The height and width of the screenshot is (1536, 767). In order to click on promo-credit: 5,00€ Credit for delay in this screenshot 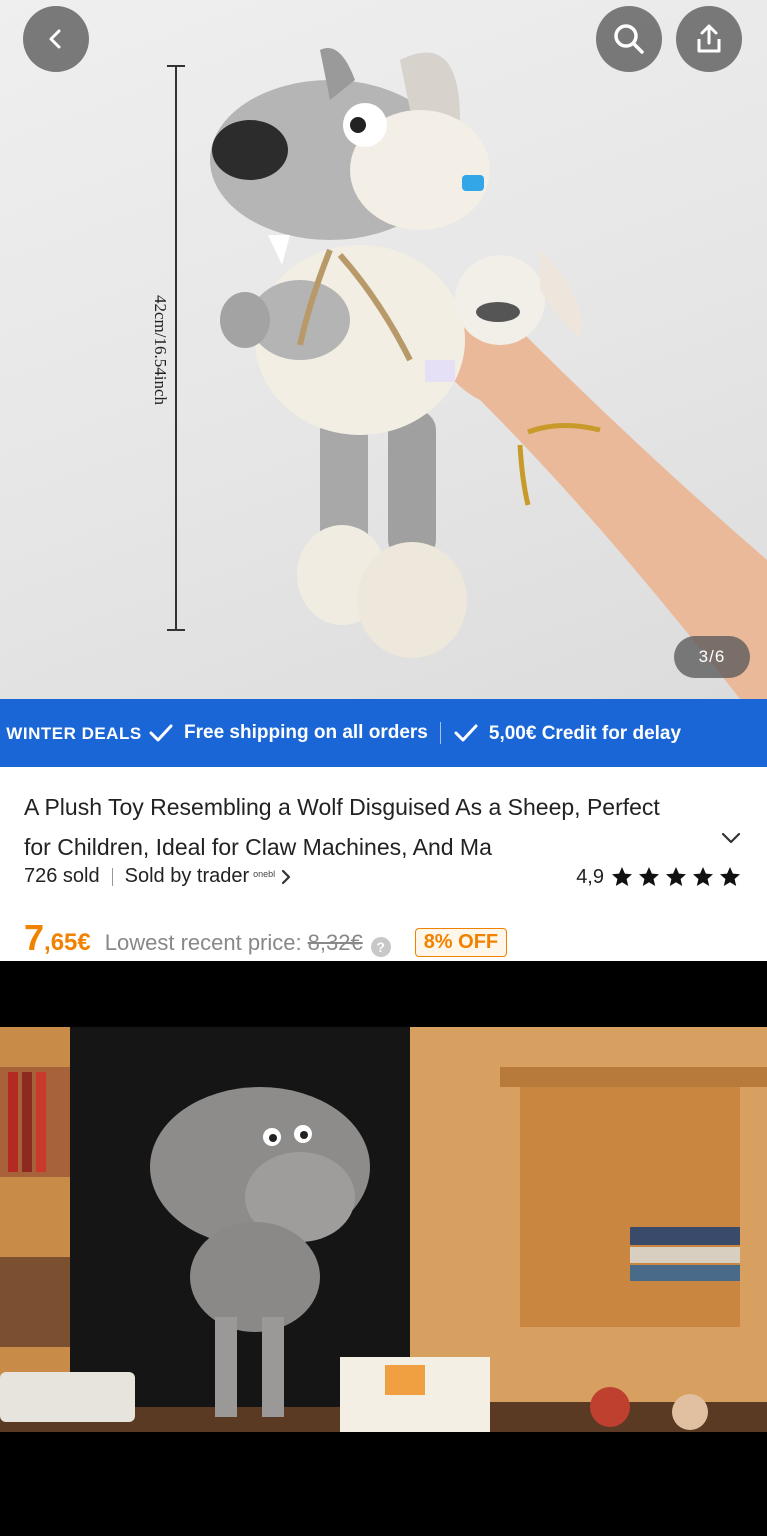, I will do `click(571, 733)`.